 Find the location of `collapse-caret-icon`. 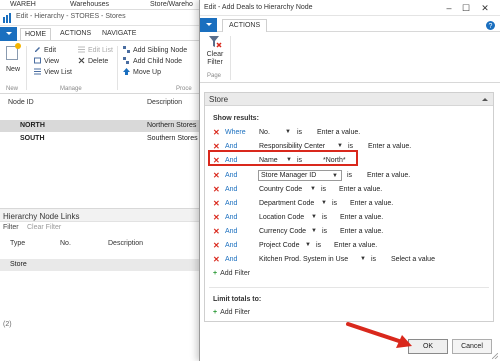

collapse-caret-icon is located at coordinates (485, 99).